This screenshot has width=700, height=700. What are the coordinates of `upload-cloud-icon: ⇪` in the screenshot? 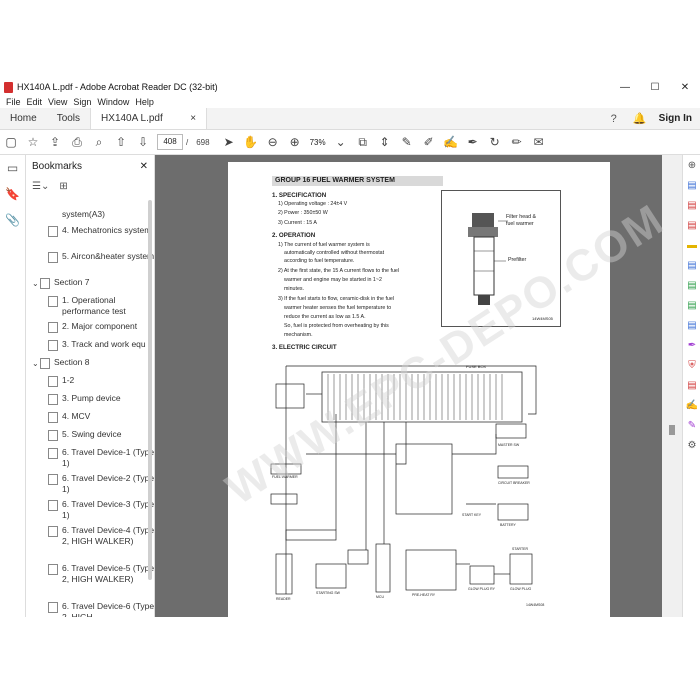 It's located at (55, 142).